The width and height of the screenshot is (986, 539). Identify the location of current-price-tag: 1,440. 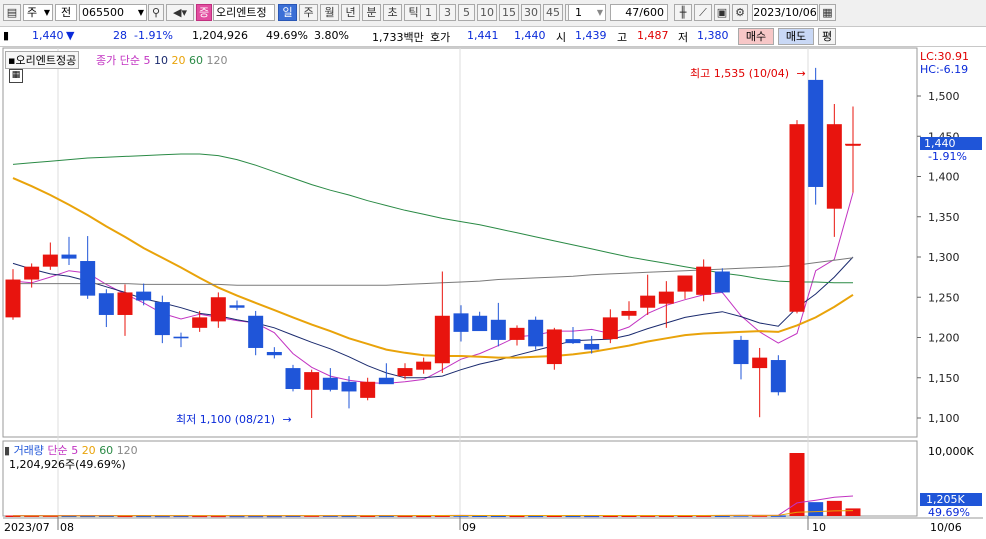
(951, 143).